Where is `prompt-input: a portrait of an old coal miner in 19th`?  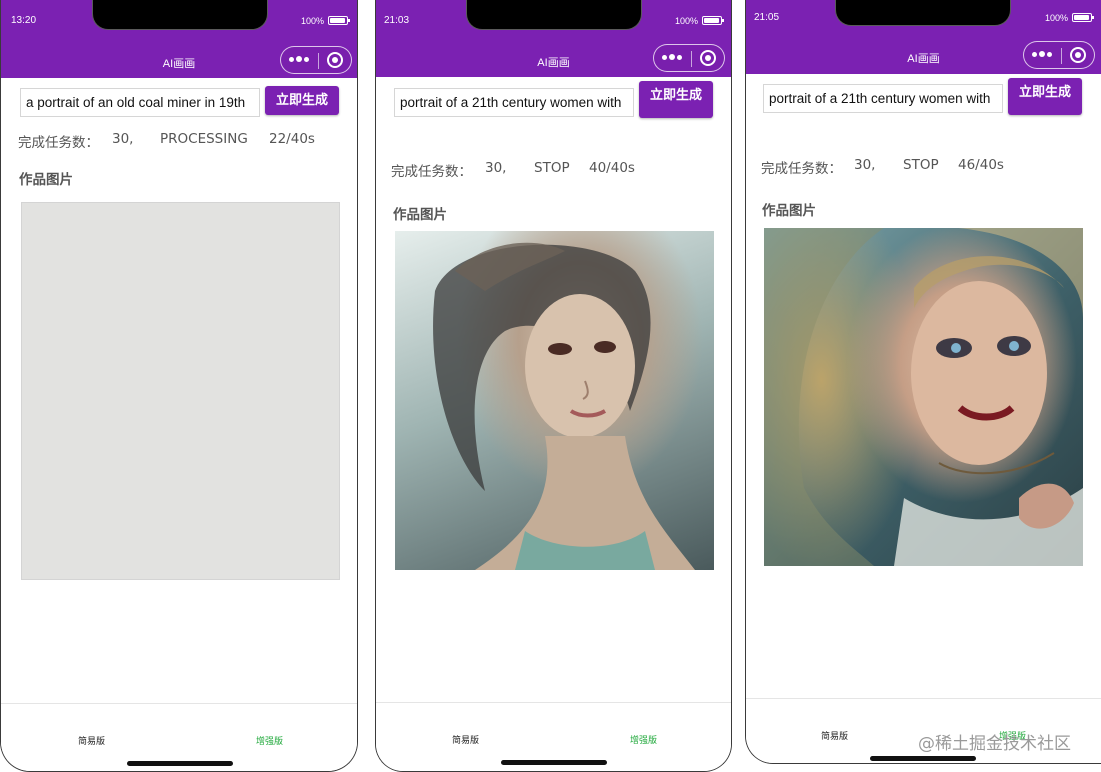
prompt-input: a portrait of an old coal miner in 19th is located at coordinates (140, 102).